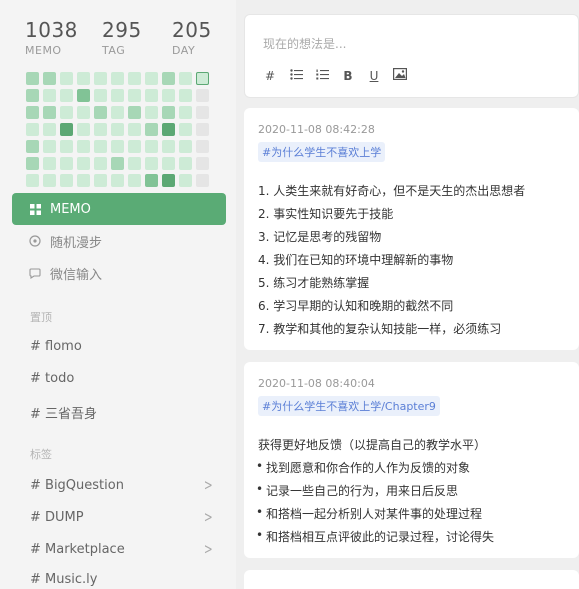  I want to click on memo-card, so click(411, 579).